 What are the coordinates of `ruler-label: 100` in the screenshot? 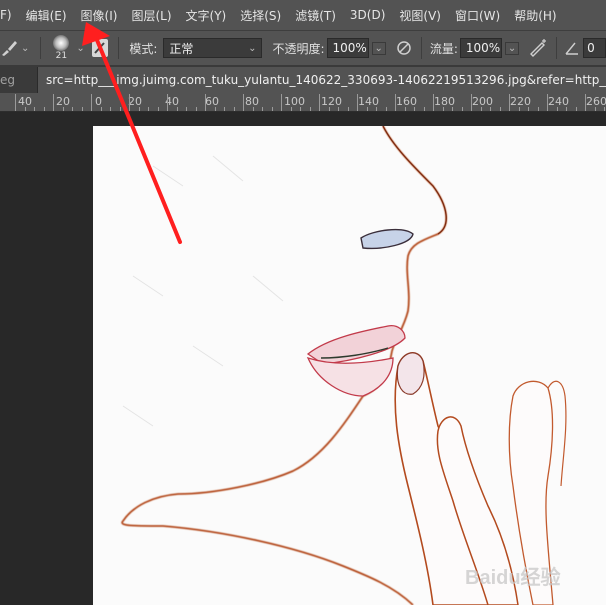 It's located at (294, 101).